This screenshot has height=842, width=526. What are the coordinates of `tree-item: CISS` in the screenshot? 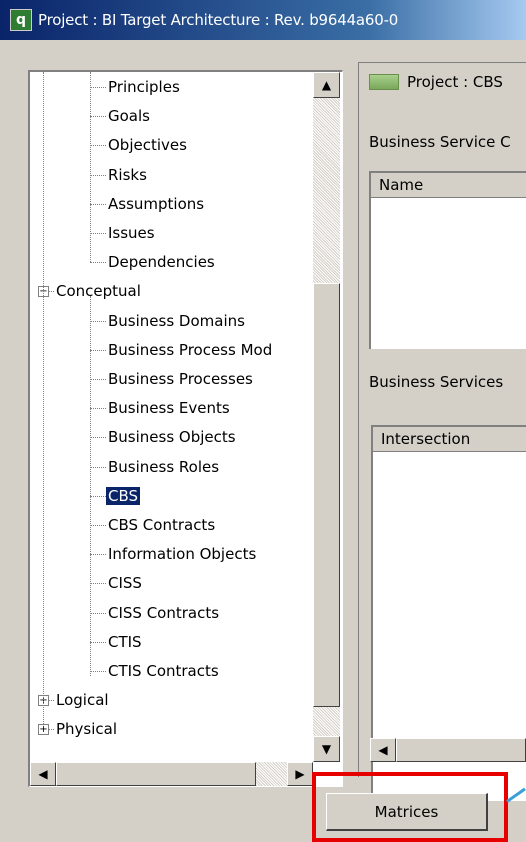 It's located at (125, 583).